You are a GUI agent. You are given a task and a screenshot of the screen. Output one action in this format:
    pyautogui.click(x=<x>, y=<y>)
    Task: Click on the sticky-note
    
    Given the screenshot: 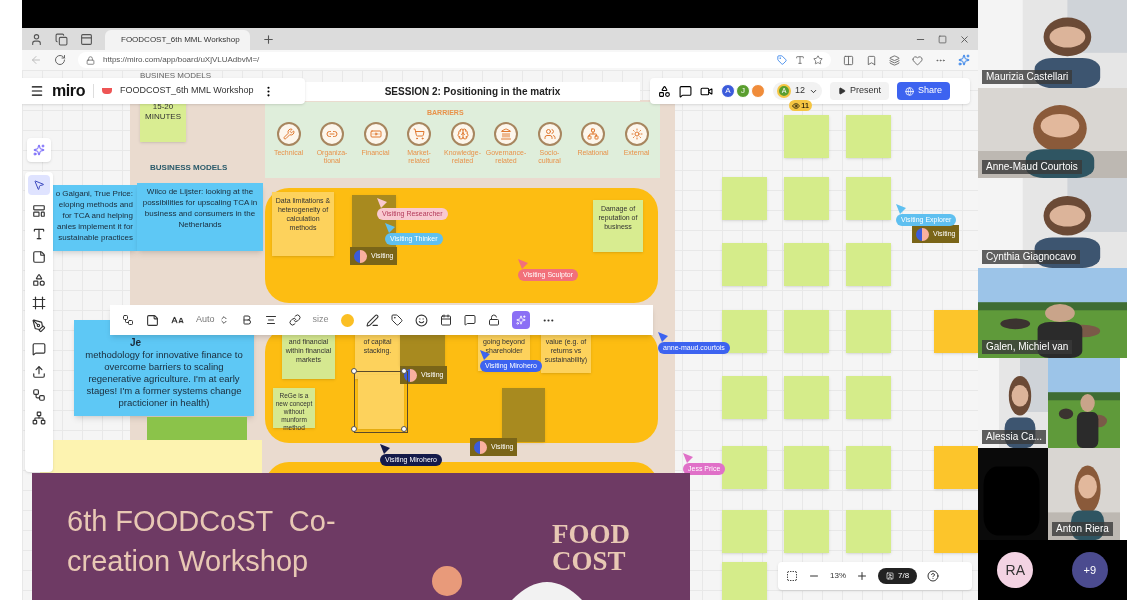 What is the action you would take?
    pyautogui.click(x=422, y=349)
    